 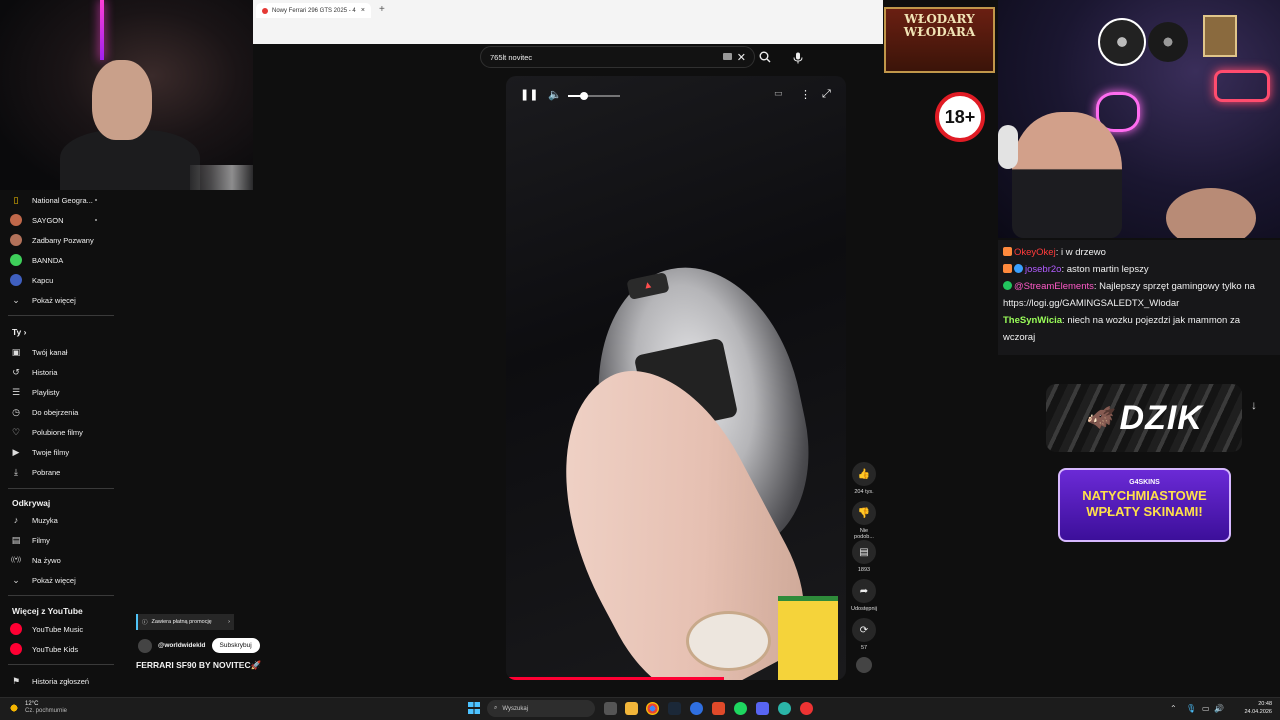 What do you see at coordinates (31, 503) in the screenshot?
I see `sidebar-explore-heading: Odkrywaj` at bounding box center [31, 503].